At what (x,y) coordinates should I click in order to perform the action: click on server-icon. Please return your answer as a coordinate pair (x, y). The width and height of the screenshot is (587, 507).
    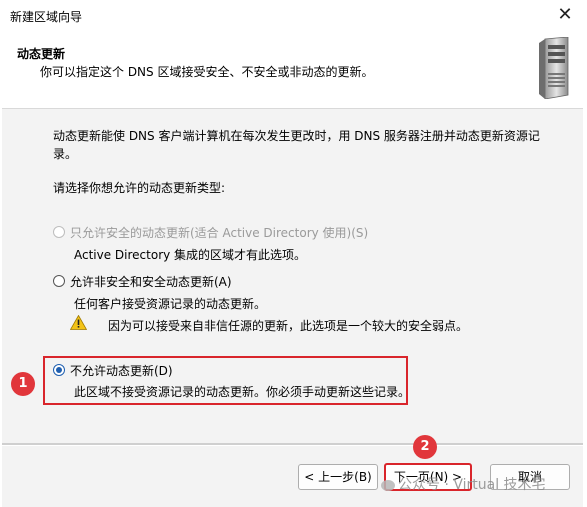
    Looking at the image, I should click on (554, 68).